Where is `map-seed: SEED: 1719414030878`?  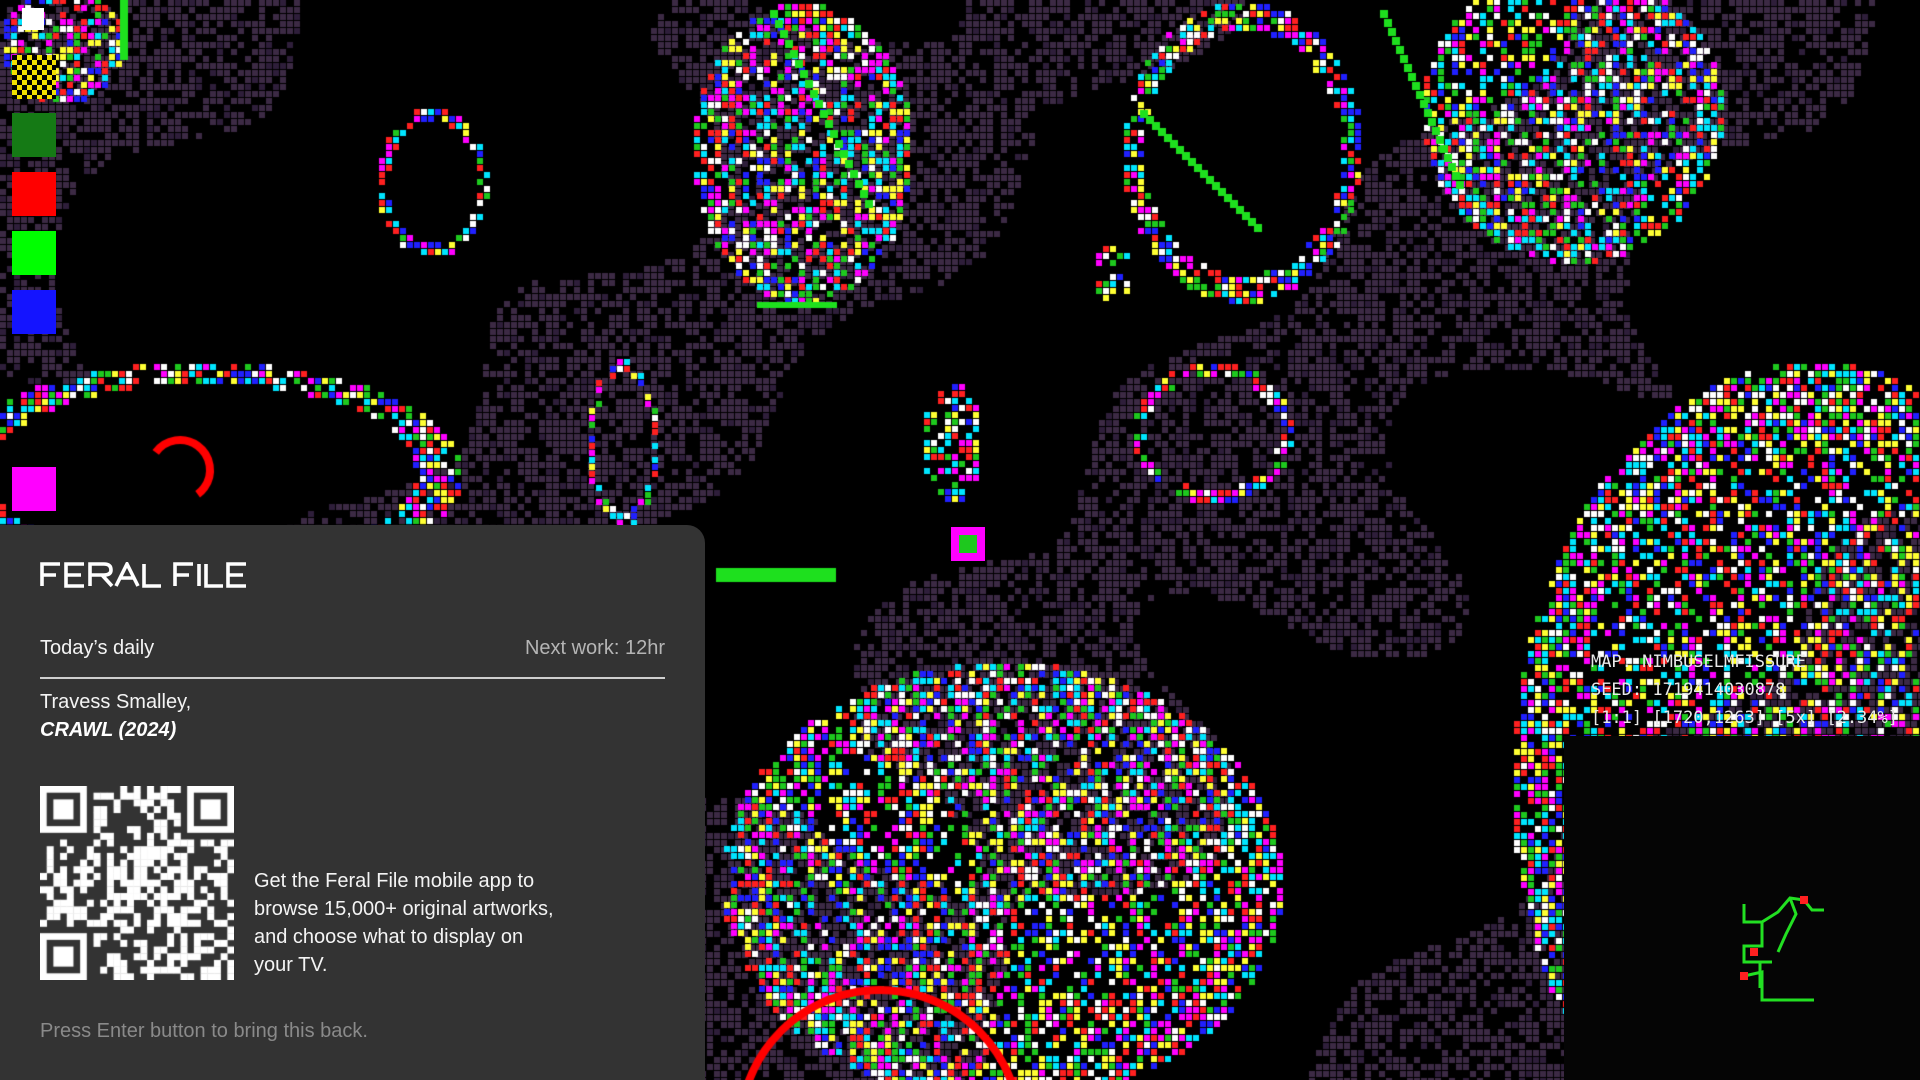 map-seed: SEED: 1719414030878 is located at coordinates (1688, 690).